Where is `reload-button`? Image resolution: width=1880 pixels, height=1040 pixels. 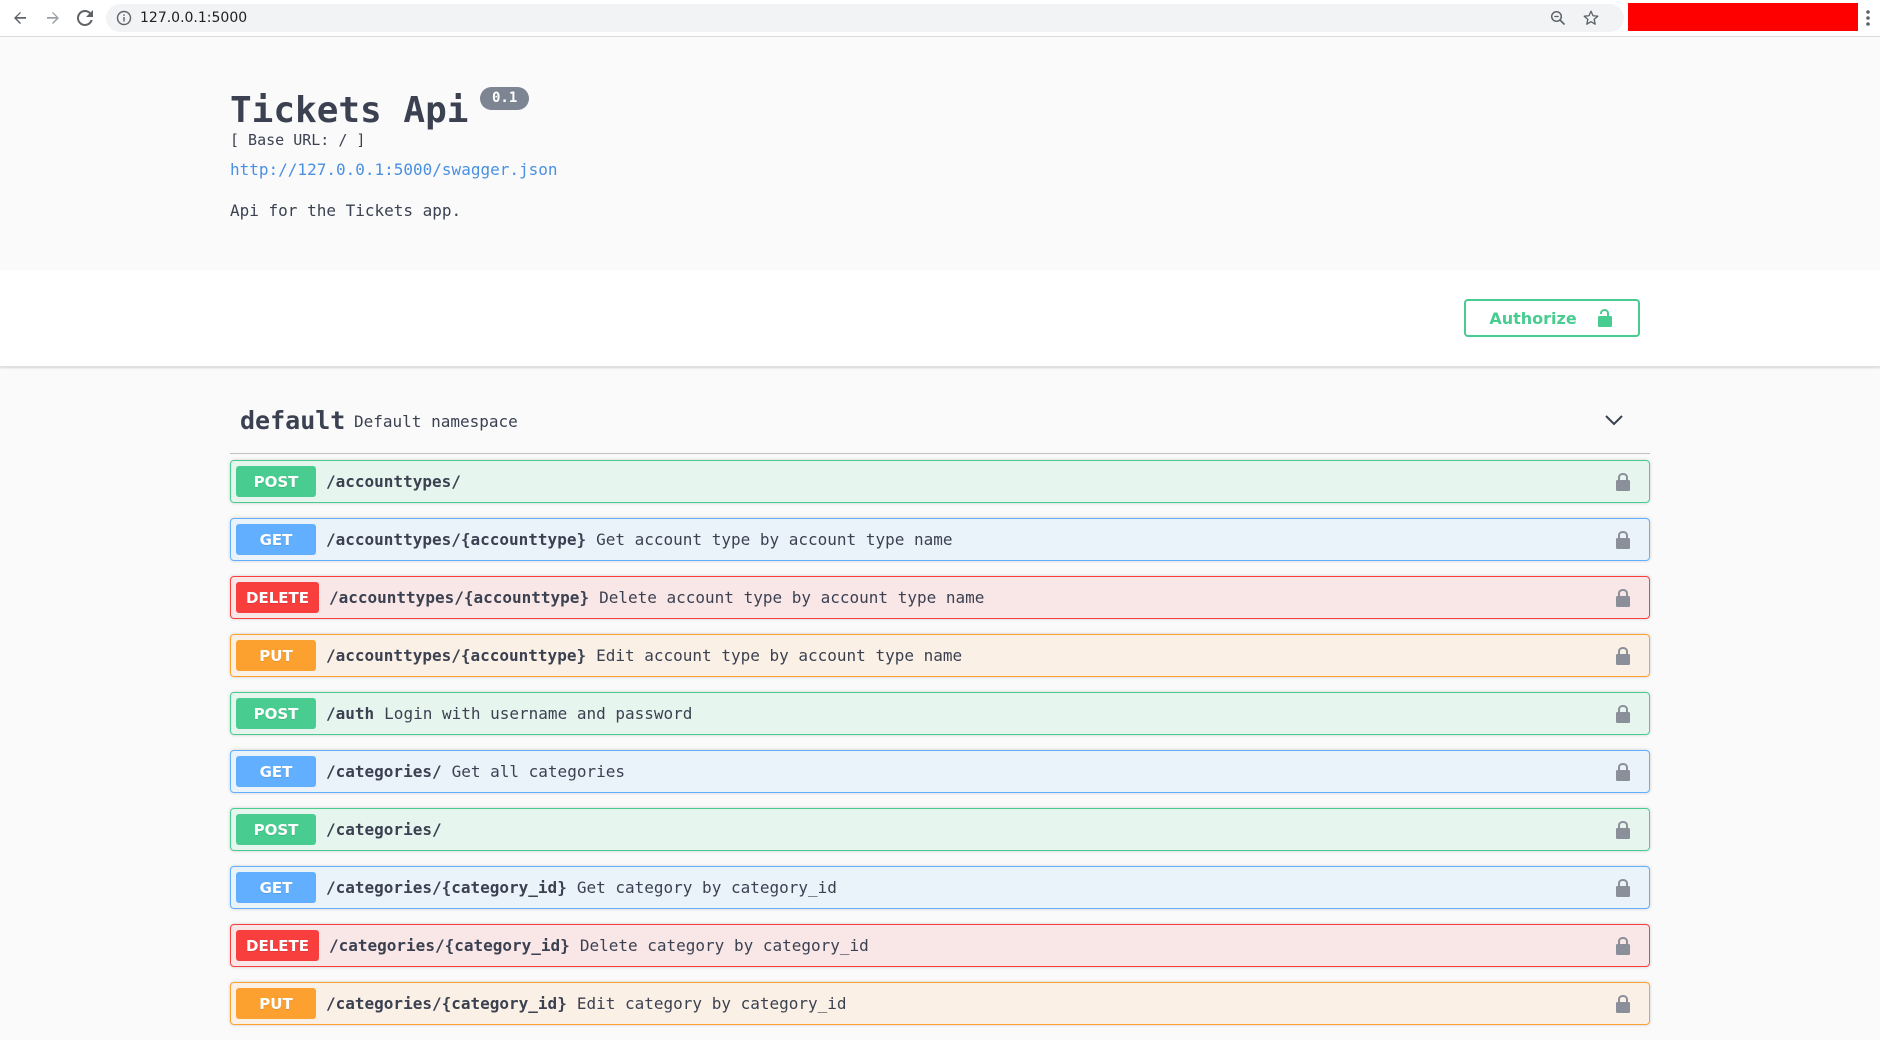 reload-button is located at coordinates (85, 18).